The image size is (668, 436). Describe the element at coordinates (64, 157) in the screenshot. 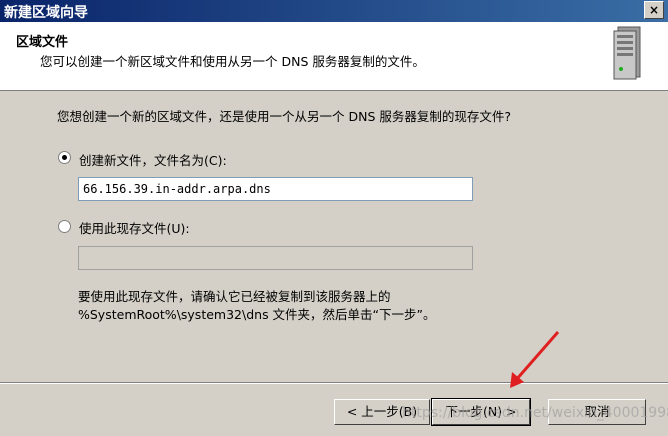

I see `radio-create-new` at that location.